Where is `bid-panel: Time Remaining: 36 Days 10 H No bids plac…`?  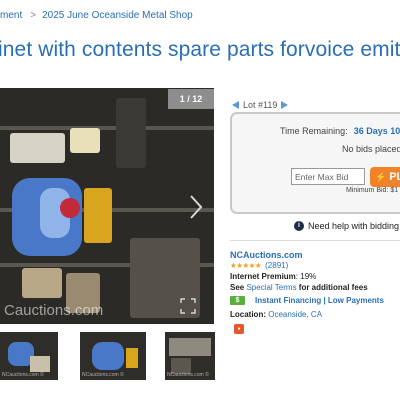 bid-panel: Time Remaining: 36 Days 10 H No bids plac… is located at coordinates (315, 163).